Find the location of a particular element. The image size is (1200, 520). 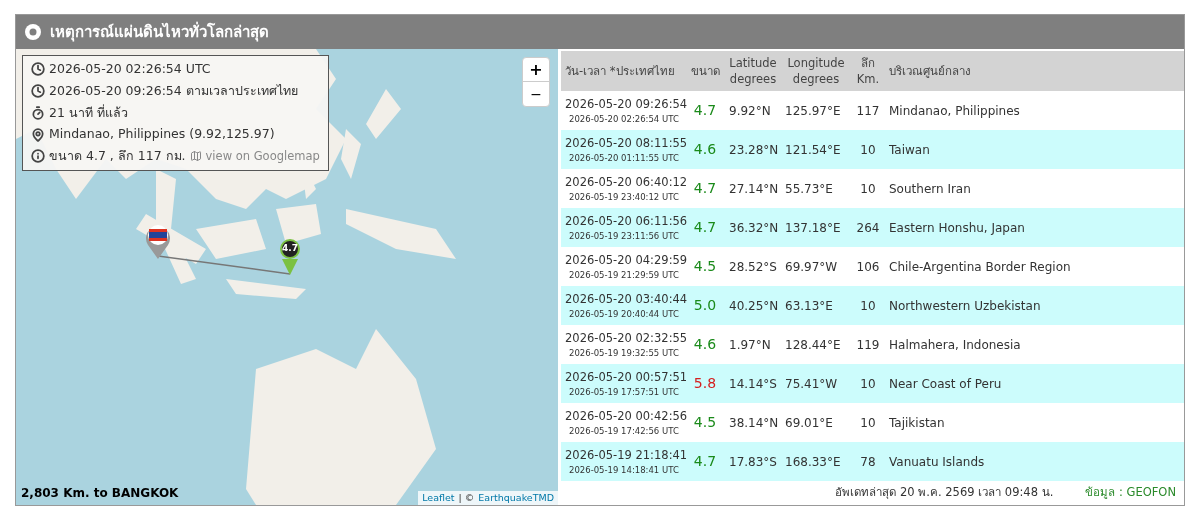

utc-time: 2026-05-19 23:40:12 UTC is located at coordinates (624, 197).